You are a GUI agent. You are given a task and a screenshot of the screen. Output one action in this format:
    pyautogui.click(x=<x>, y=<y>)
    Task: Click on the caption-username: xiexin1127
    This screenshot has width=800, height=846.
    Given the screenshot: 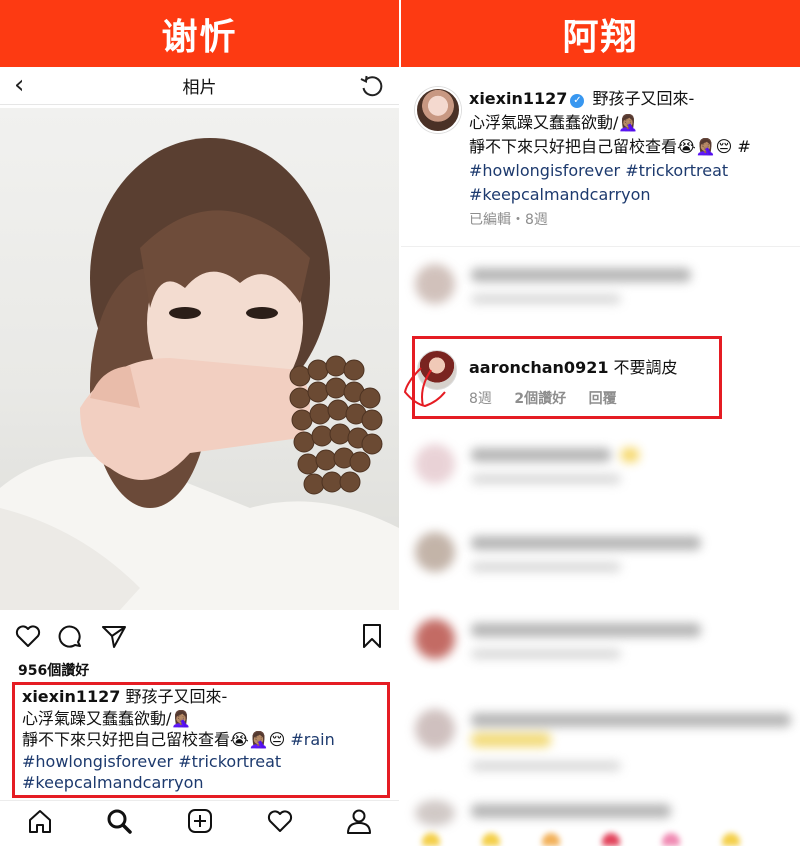 What is the action you would take?
    pyautogui.click(x=71, y=696)
    